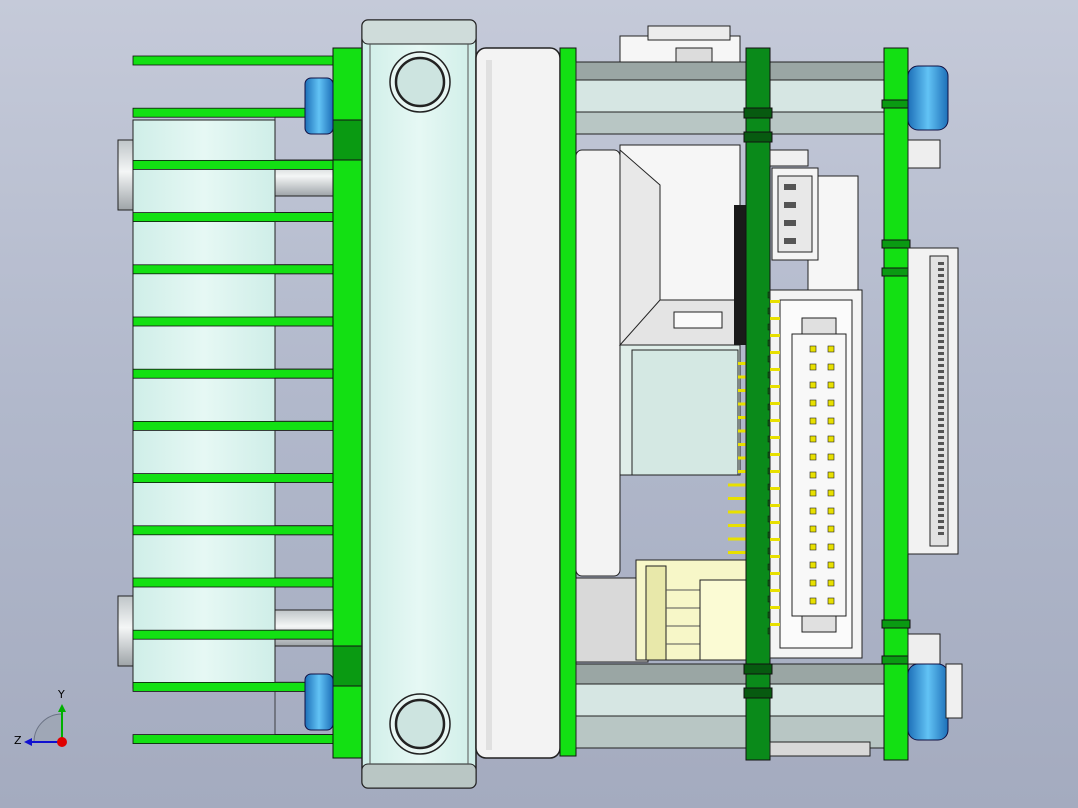 This screenshot has width=1078, height=808. What do you see at coordinates (928, 98) in the screenshot?
I see `nut-top-right` at bounding box center [928, 98].